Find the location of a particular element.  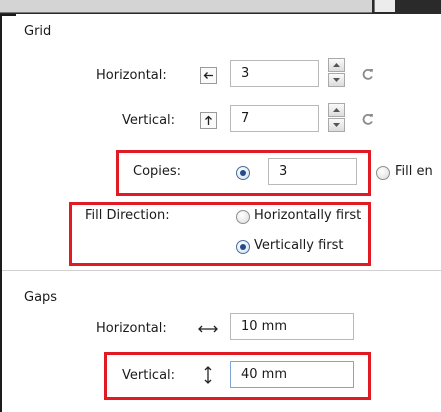

gaps-horizontal-label: Horizontal: is located at coordinates (131, 328).